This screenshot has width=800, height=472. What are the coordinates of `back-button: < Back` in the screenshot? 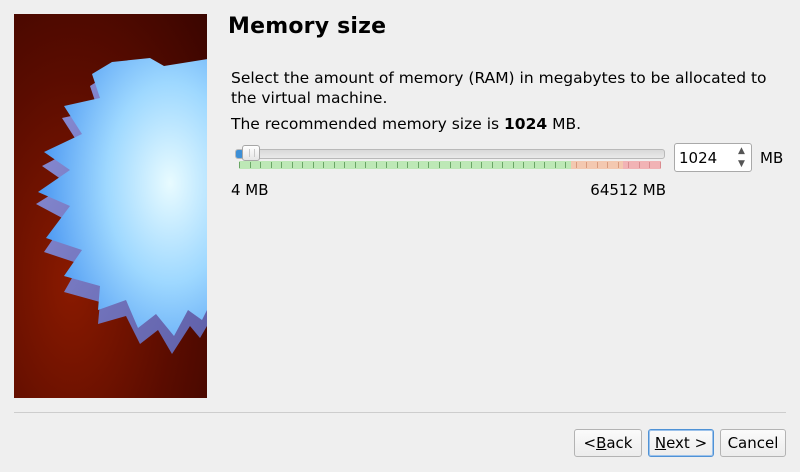 It's located at (608, 443).